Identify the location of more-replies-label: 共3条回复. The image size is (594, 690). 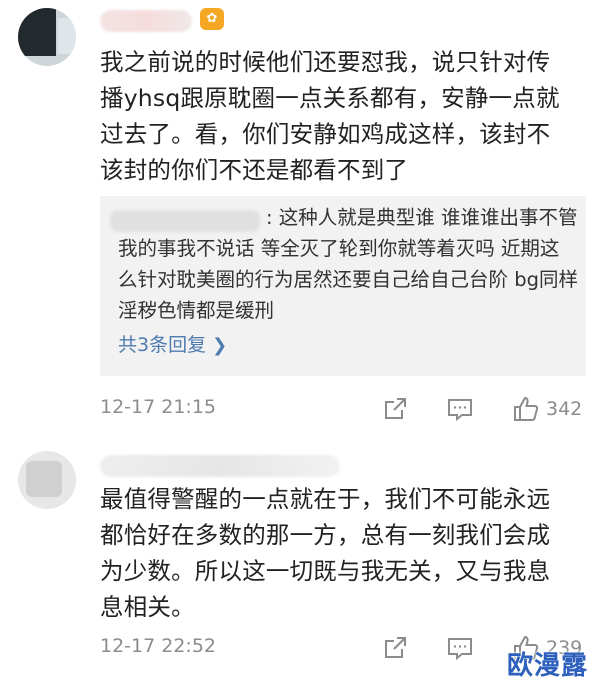
(162, 345).